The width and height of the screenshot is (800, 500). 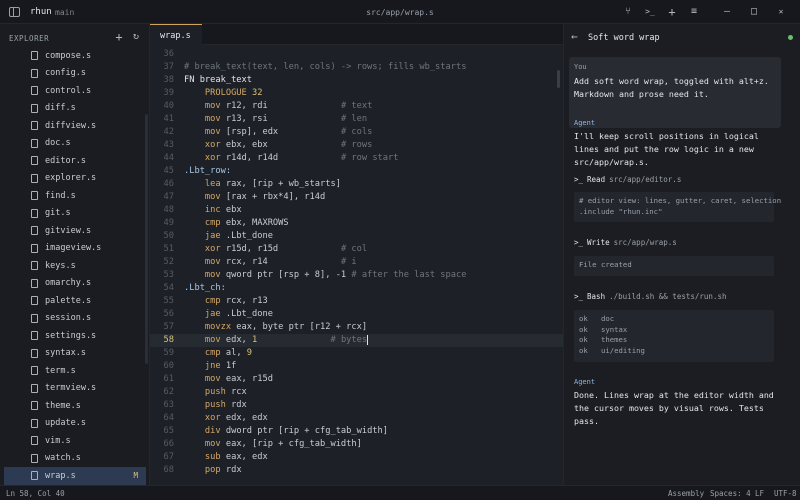 I want to click on code-line: 57 movzx eax, byte ptr [r12 + rcx], so click(x=356, y=327).